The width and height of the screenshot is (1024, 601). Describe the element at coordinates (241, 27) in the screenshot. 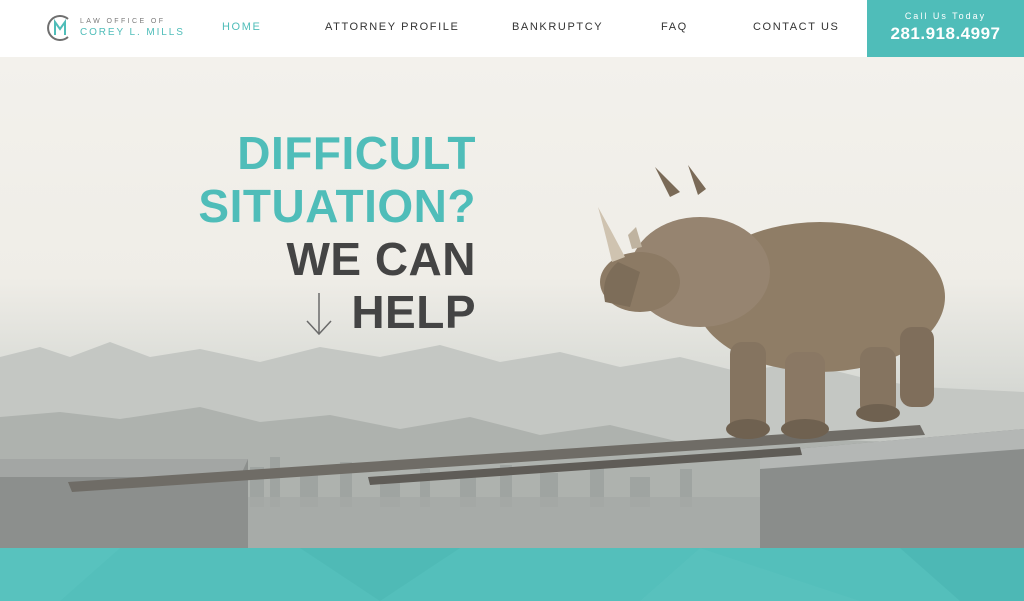

I see `nav-item-home: HOME` at that location.